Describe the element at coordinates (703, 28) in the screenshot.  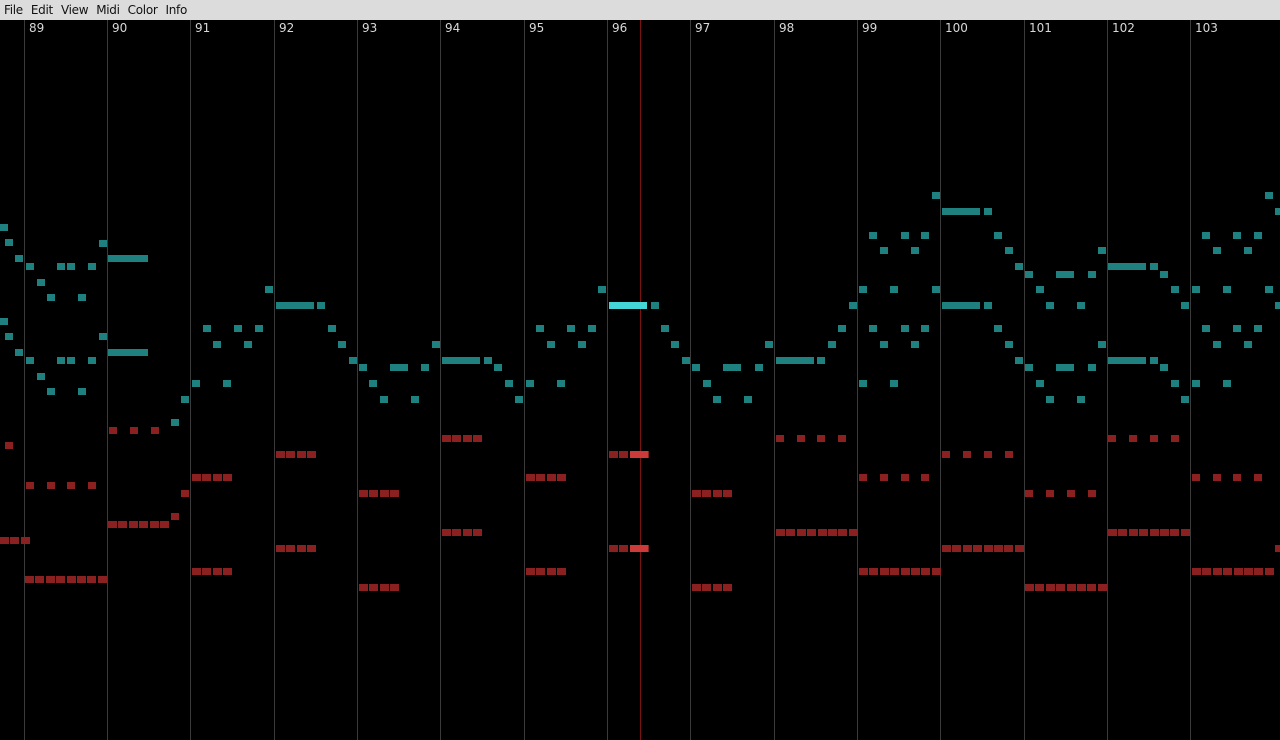
I see `measure-number: 97` at that location.